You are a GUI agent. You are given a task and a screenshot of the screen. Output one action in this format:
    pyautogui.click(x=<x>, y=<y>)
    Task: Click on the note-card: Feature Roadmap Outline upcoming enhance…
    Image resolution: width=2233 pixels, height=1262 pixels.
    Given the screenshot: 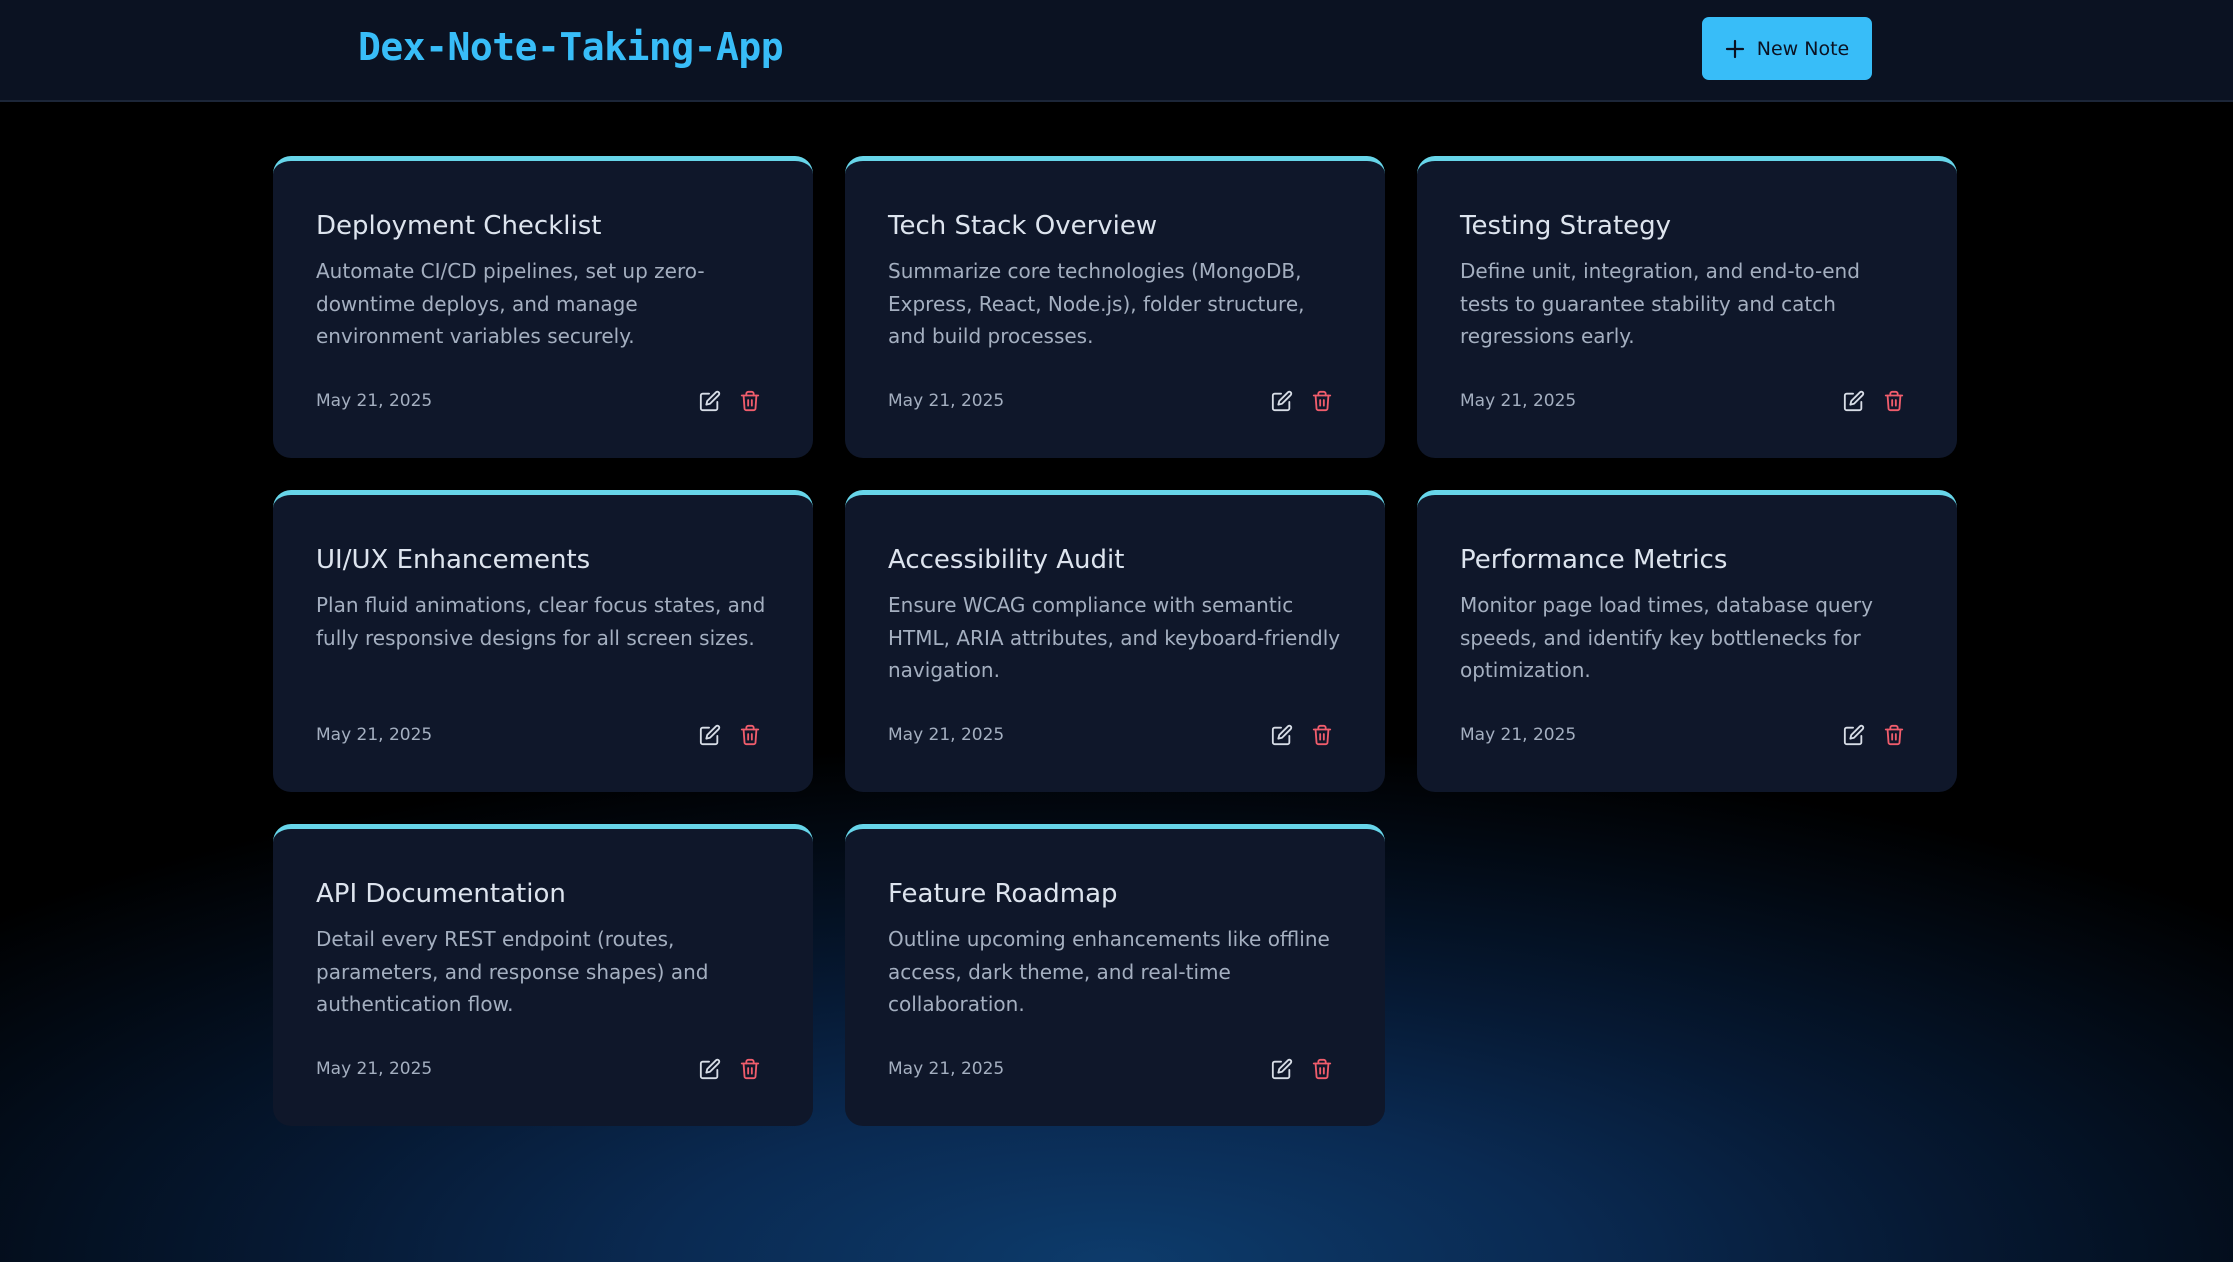 What is the action you would take?
    pyautogui.click(x=1115, y=975)
    